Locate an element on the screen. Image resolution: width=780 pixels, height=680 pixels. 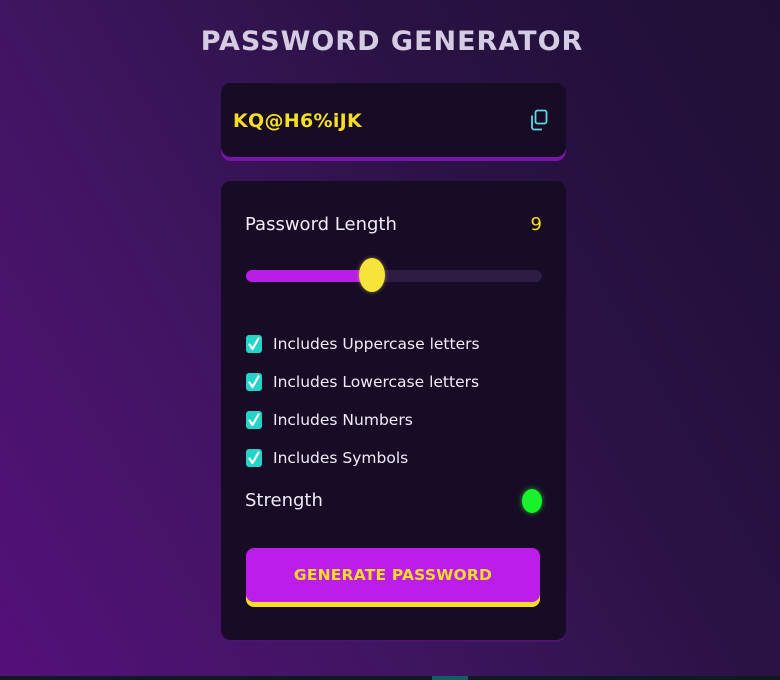
password-length-label: Password Length is located at coordinates (321, 224).